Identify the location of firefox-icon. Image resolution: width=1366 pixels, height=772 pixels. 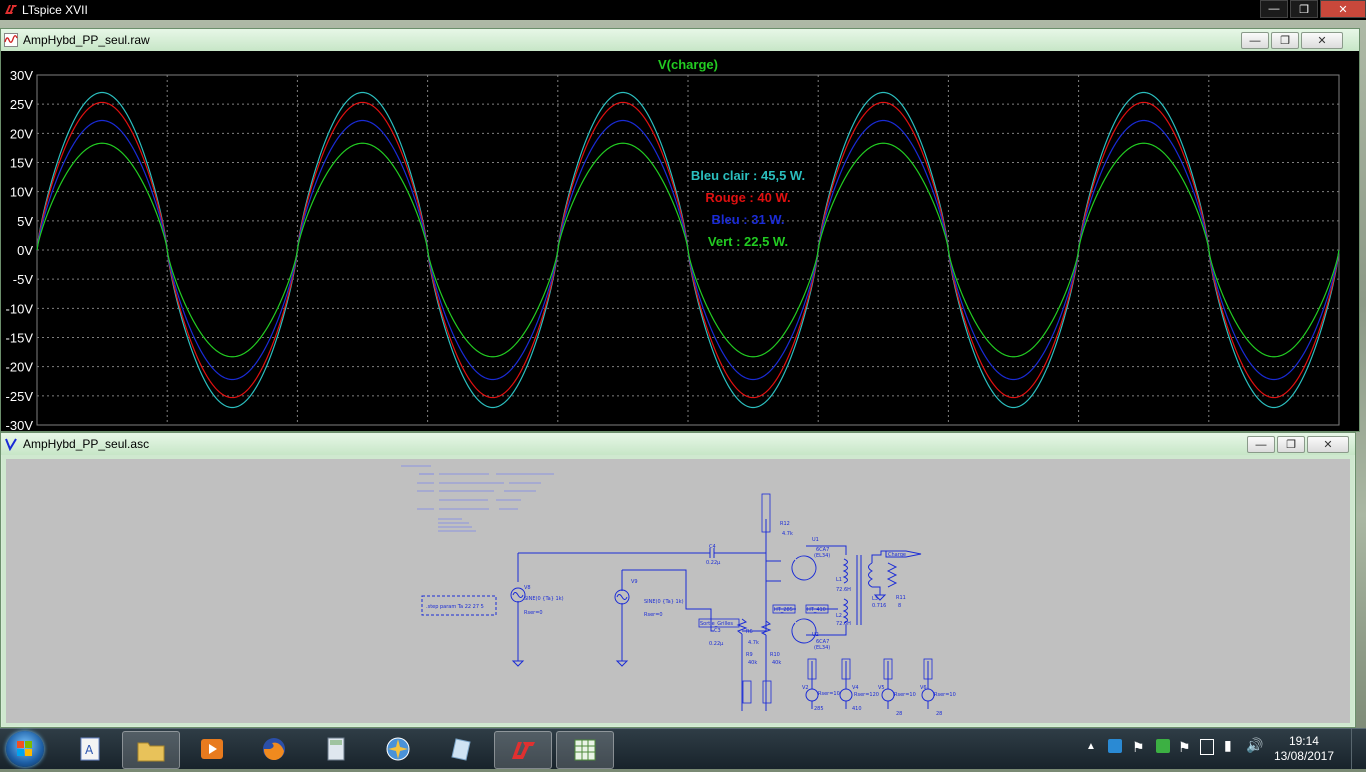
(274, 749).